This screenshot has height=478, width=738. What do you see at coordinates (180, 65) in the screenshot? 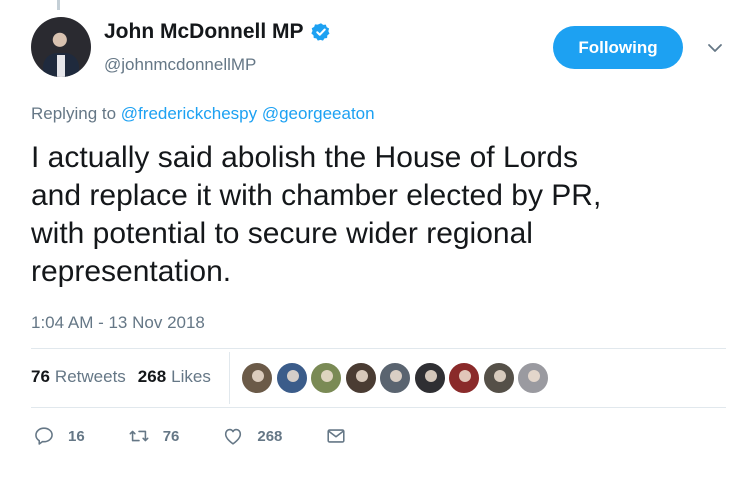
I see `author-handle: @johnmcdonnellMP` at bounding box center [180, 65].